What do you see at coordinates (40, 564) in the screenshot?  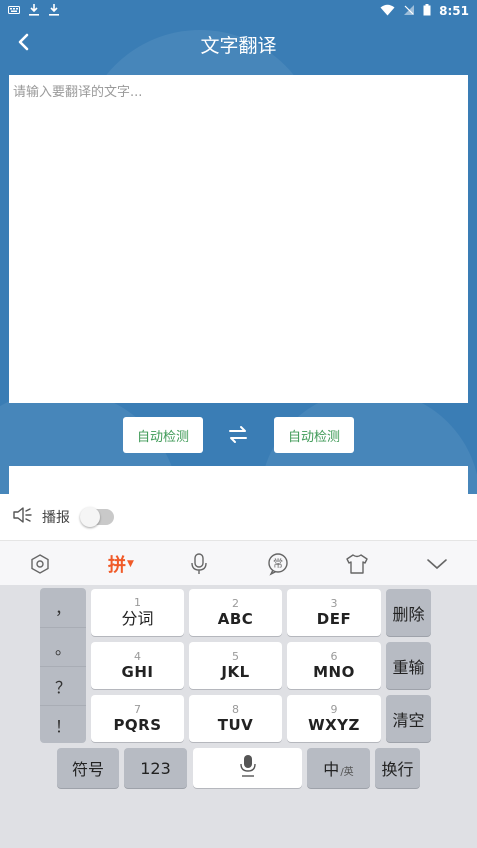 I see `settings-icon` at bounding box center [40, 564].